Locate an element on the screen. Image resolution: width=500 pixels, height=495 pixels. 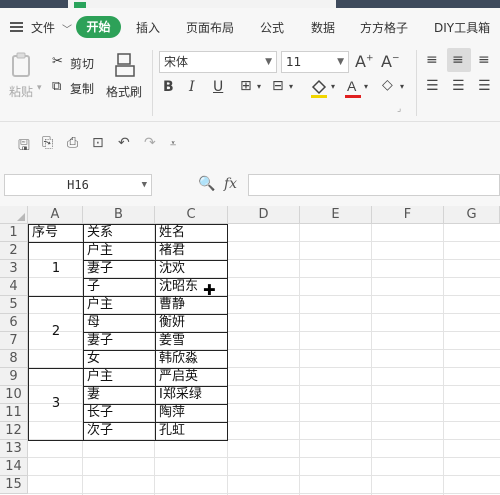
paste-dropdown-icon: ▾ is located at coordinates (39, 88).